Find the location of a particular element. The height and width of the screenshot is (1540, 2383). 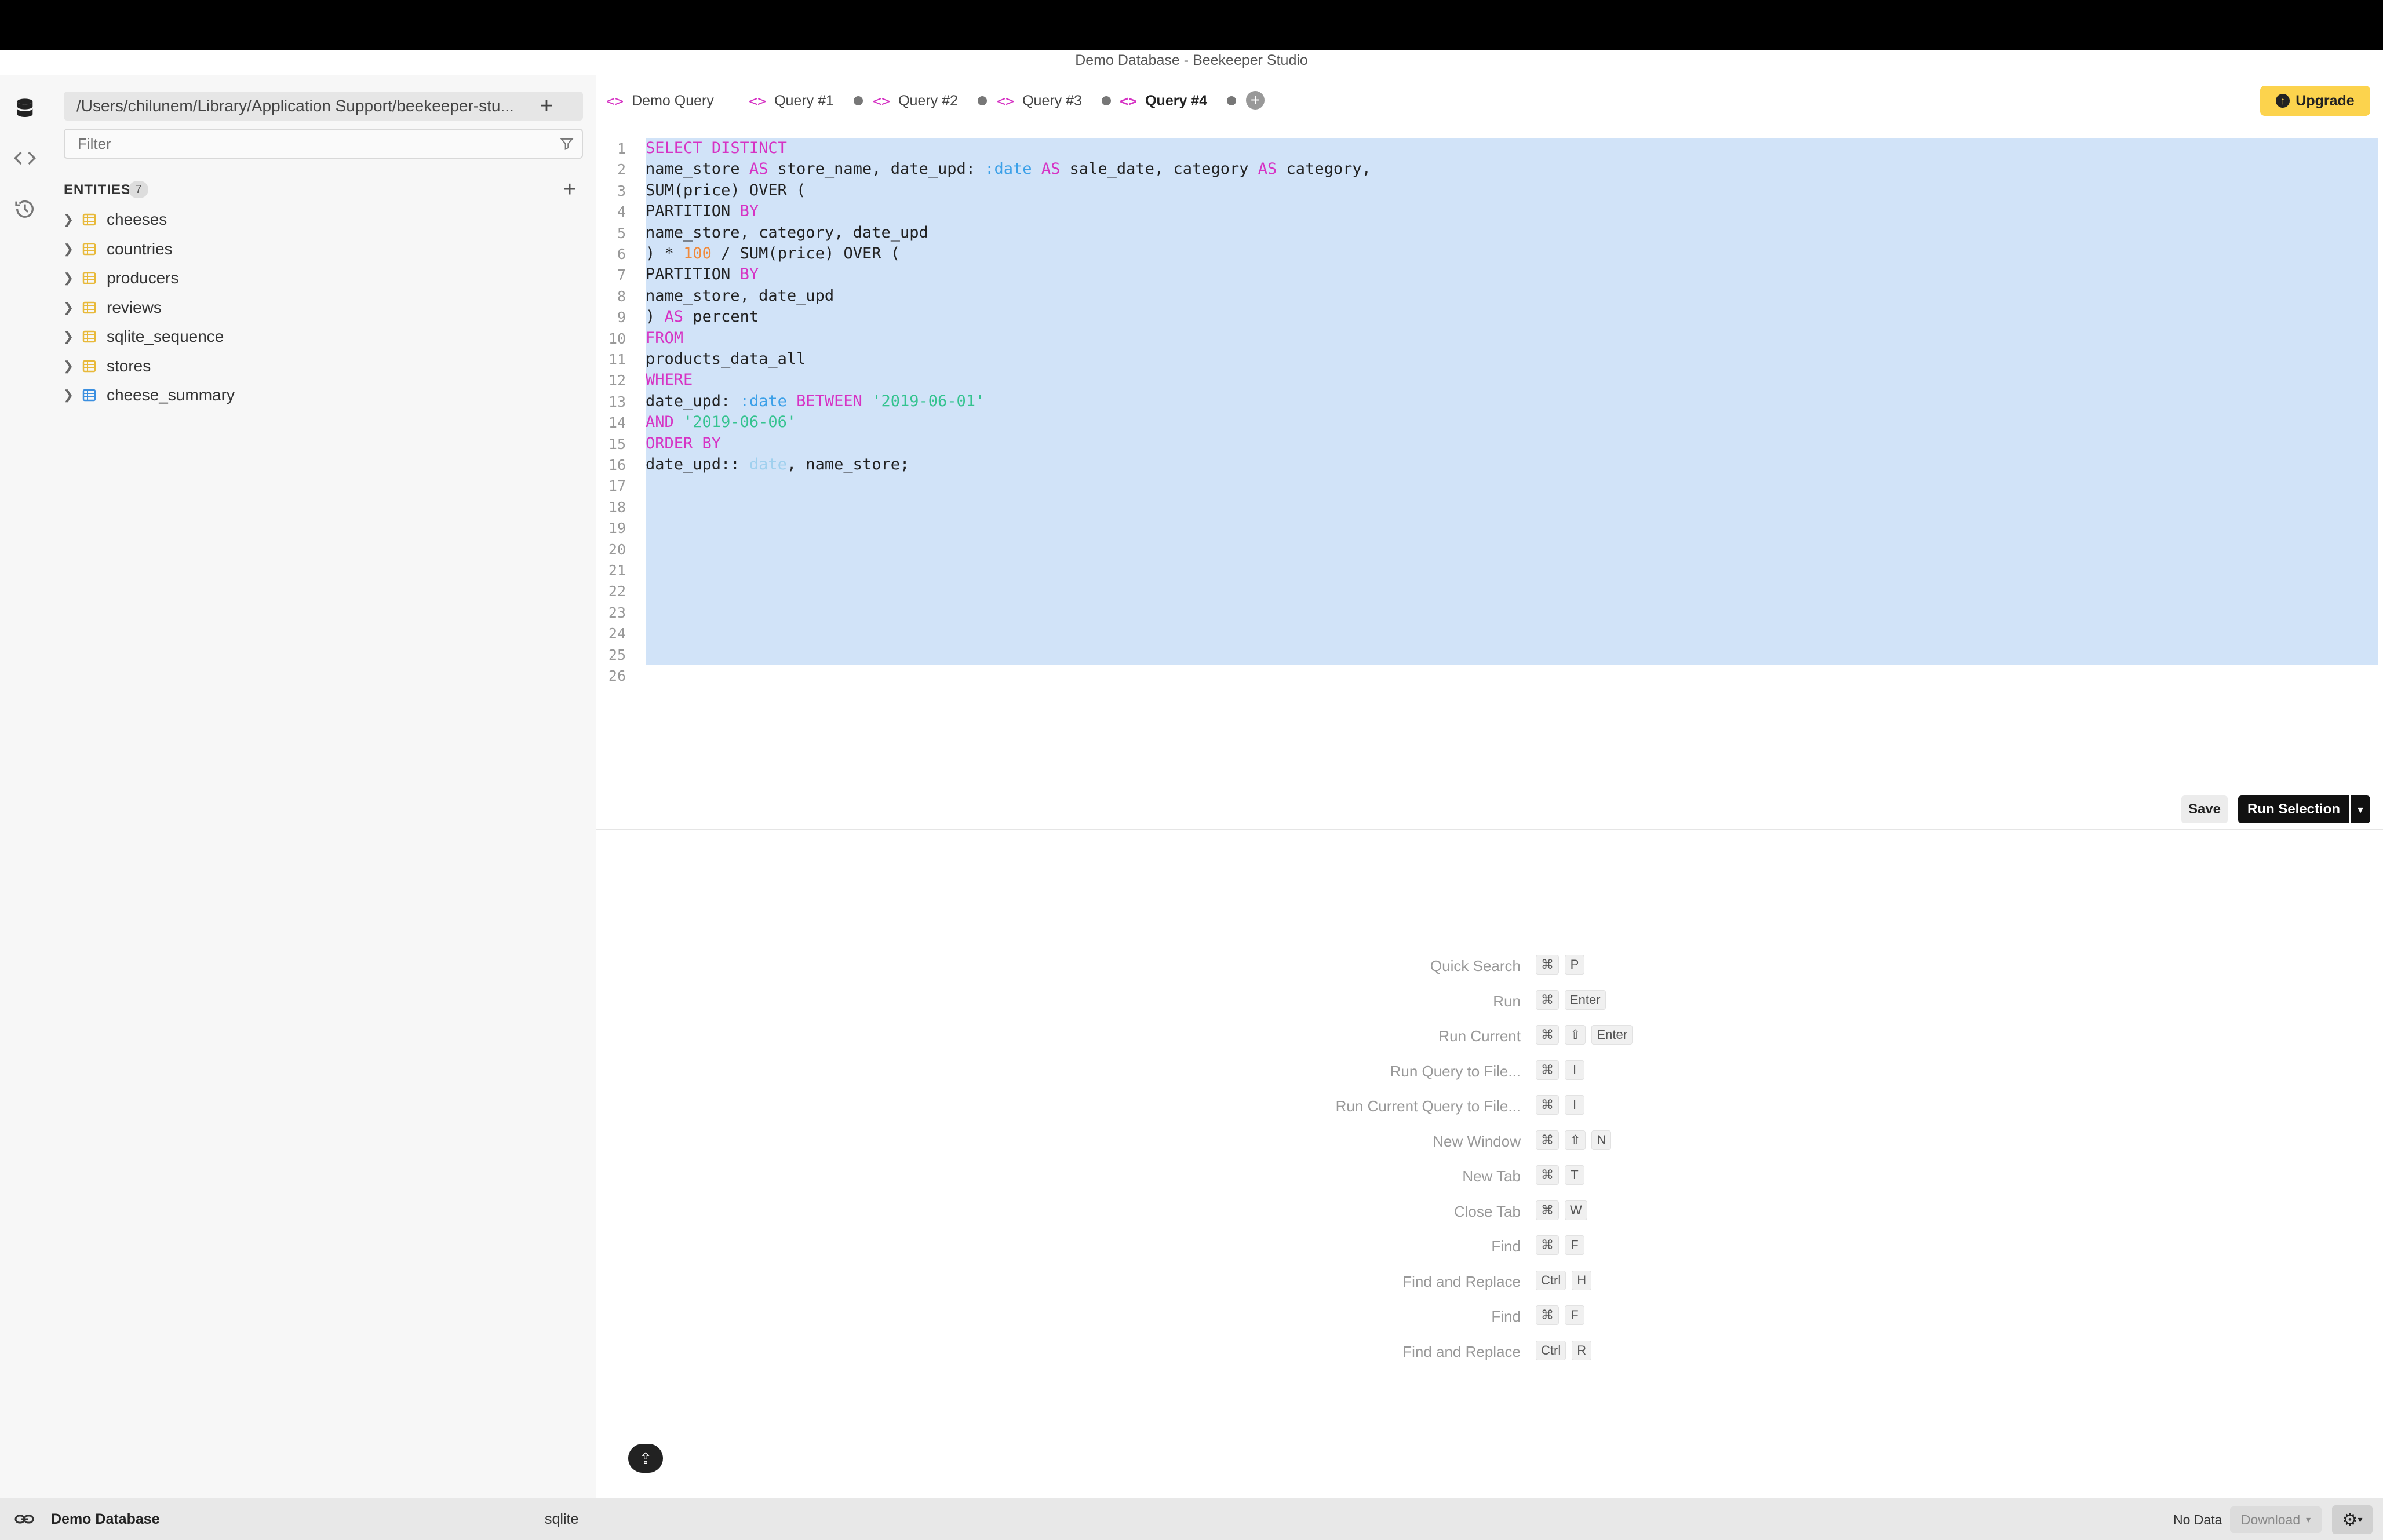

connection-link-icon is located at coordinates (25, 1519).